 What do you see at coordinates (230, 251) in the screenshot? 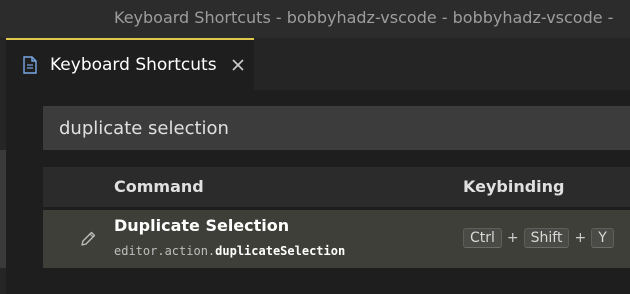
I see `command-id: editor.action.duplicateSelection` at bounding box center [230, 251].